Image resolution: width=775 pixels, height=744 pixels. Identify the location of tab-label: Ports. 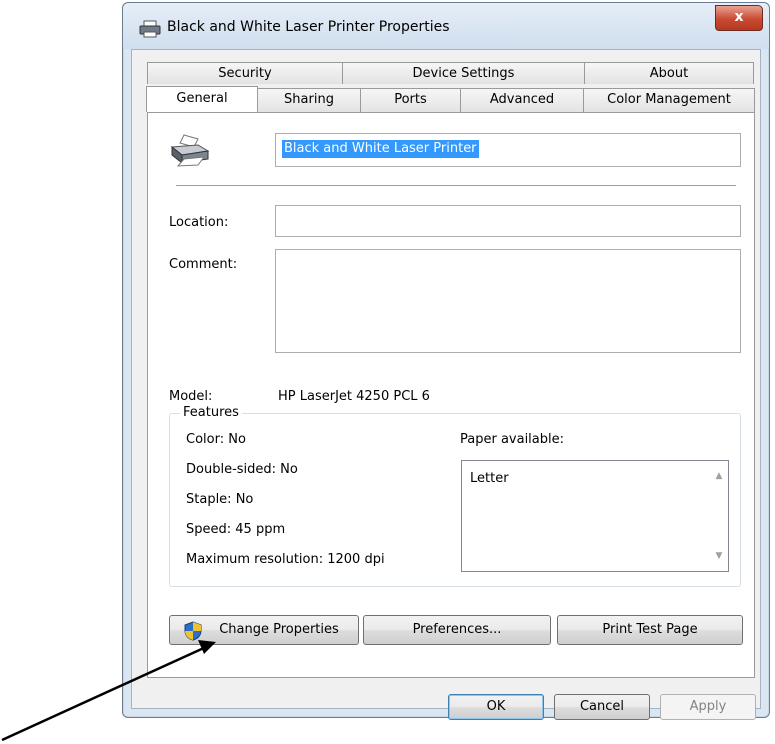
(410, 99).